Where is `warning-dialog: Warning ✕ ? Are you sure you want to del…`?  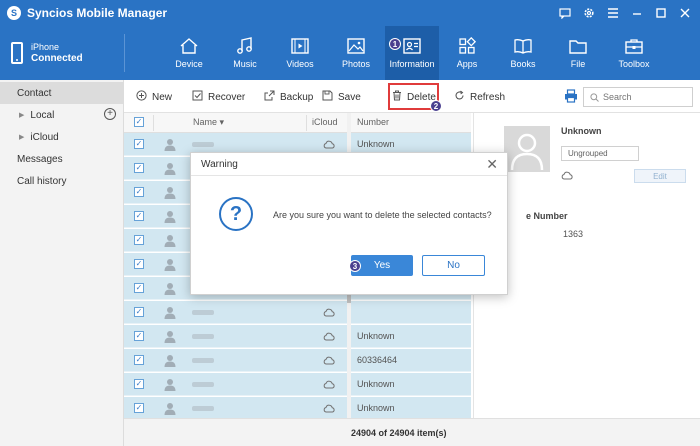
warning-dialog: Warning ✕ ? Are you sure you want to del… is located at coordinates (349, 223).